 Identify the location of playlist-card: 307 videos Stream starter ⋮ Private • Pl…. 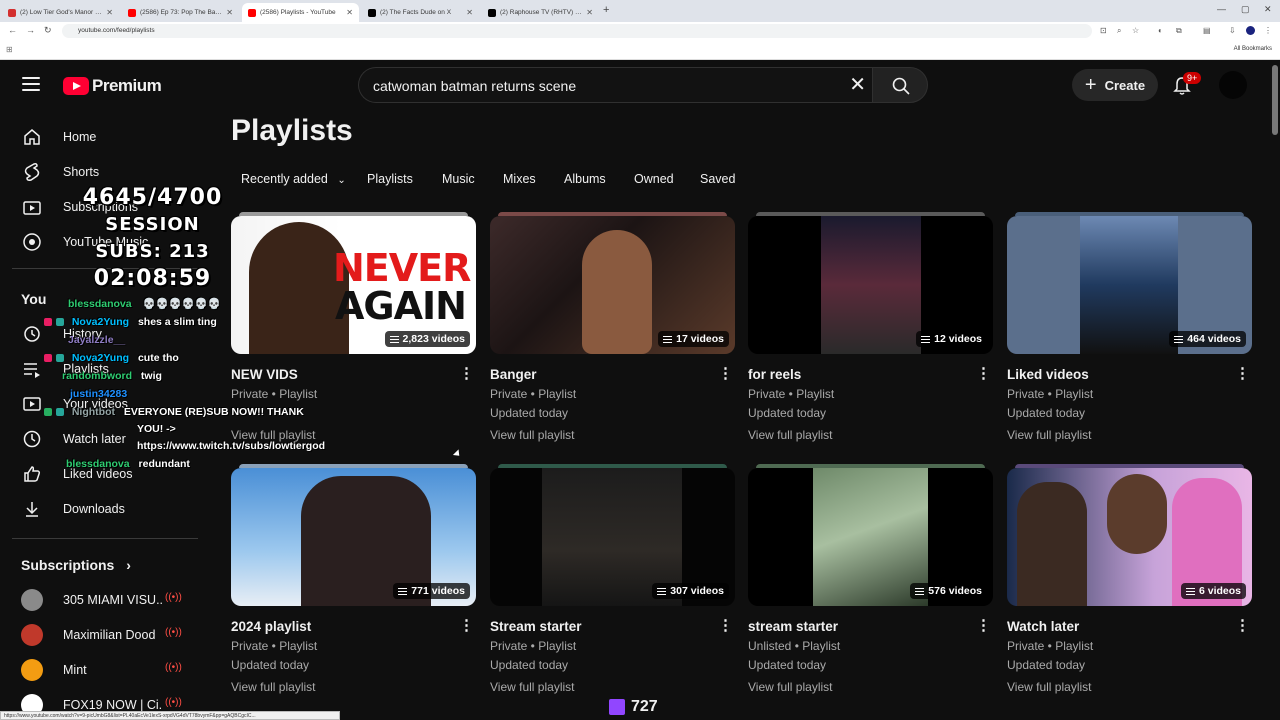
(612, 586).